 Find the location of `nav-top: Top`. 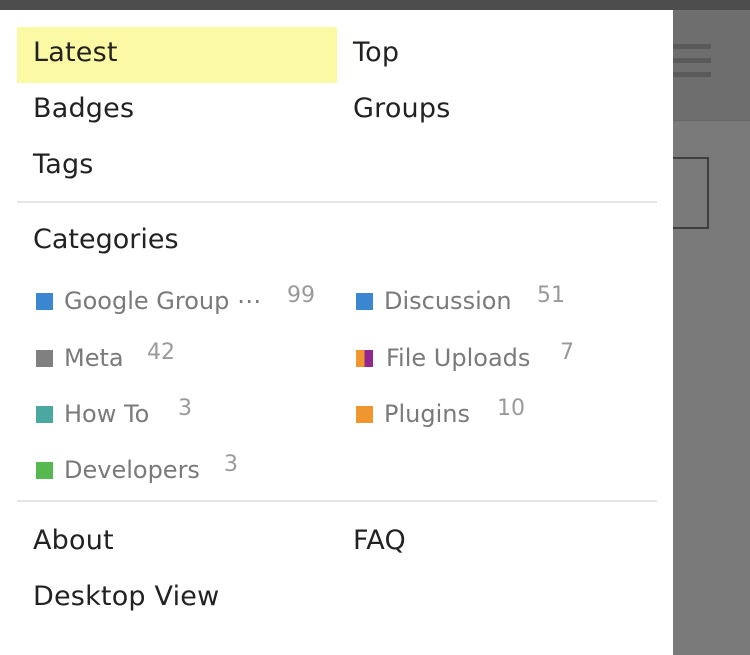

nav-top: Top is located at coordinates (497, 55).